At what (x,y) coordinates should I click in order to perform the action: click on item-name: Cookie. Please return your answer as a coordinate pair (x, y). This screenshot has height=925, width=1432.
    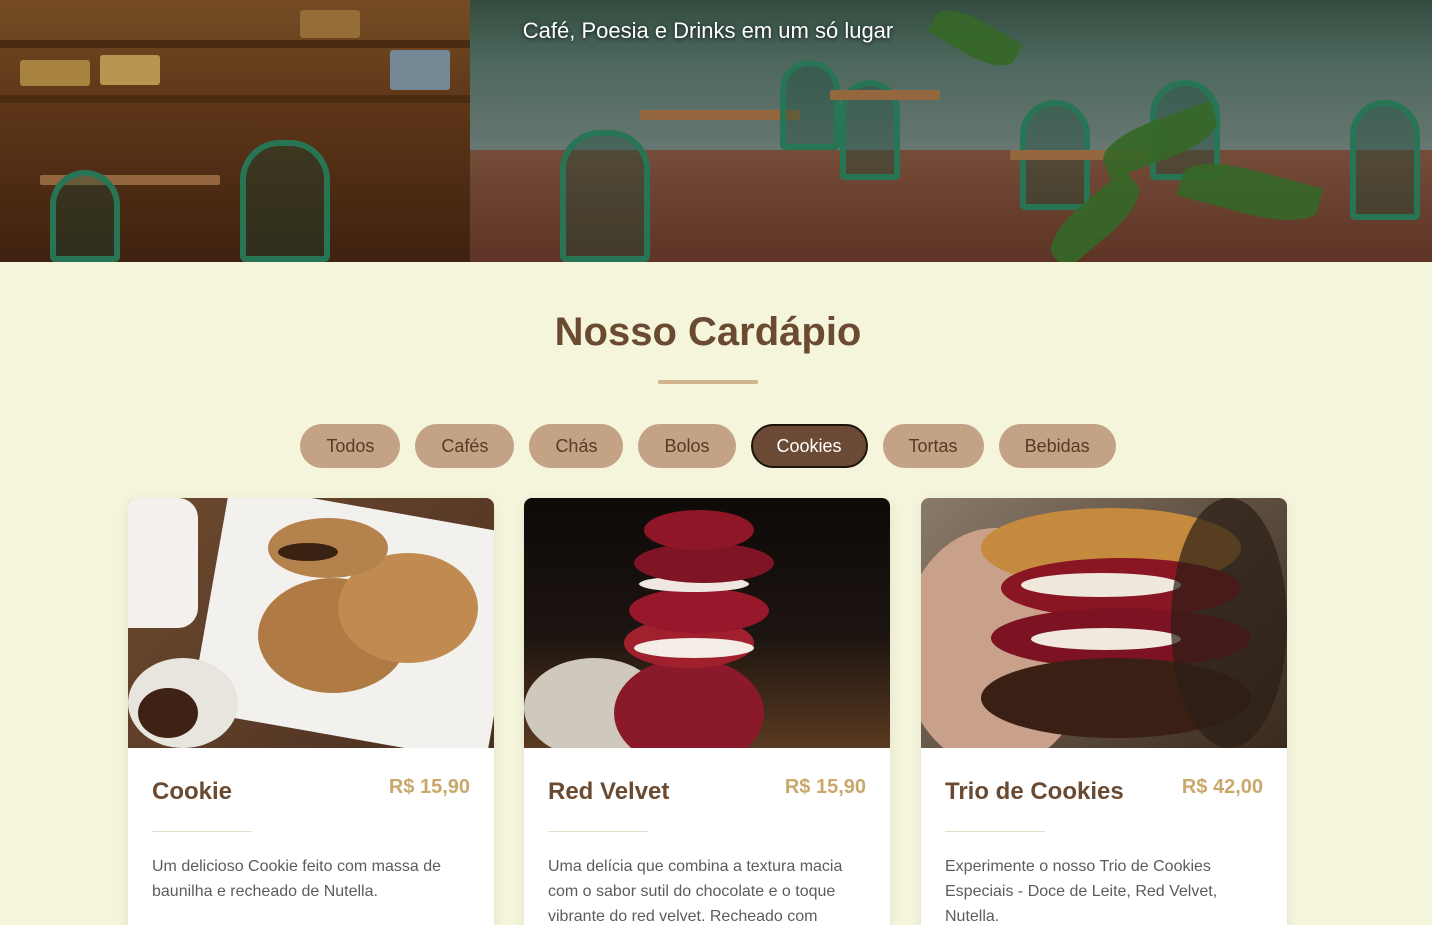
    Looking at the image, I should click on (192, 791).